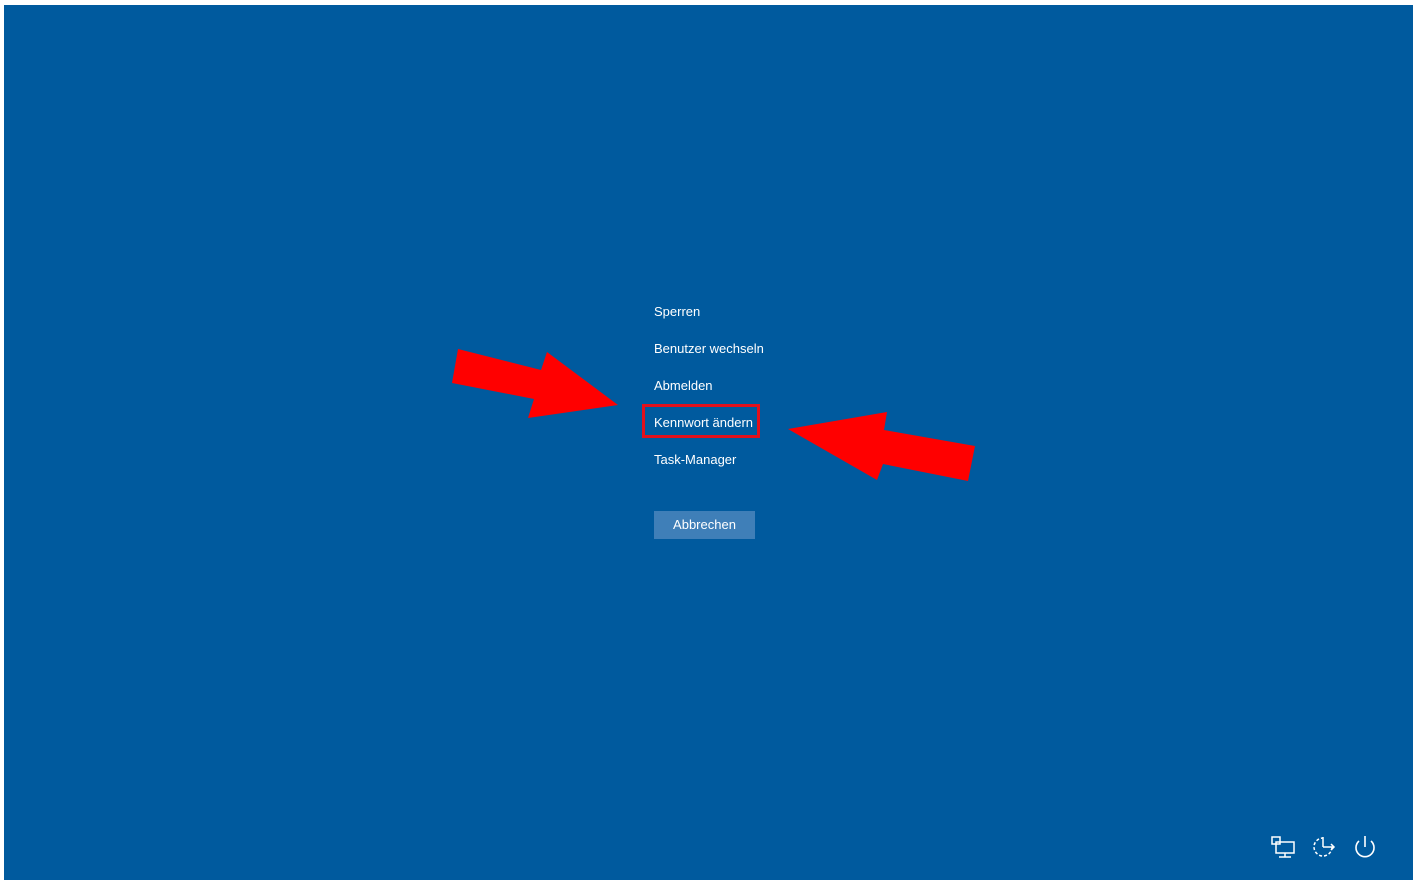  I want to click on ease-of-access-icon, so click(1324, 847).